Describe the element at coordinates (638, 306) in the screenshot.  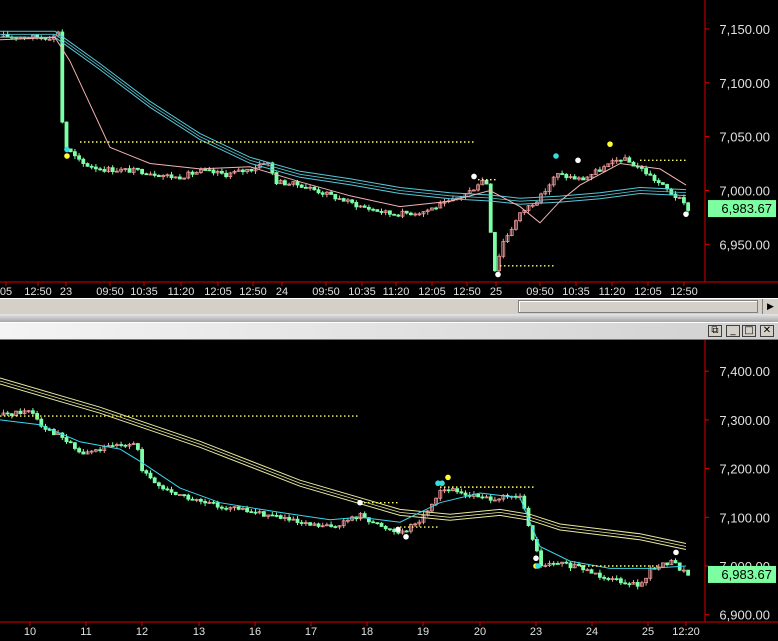
I see `scroll-thumb` at that location.